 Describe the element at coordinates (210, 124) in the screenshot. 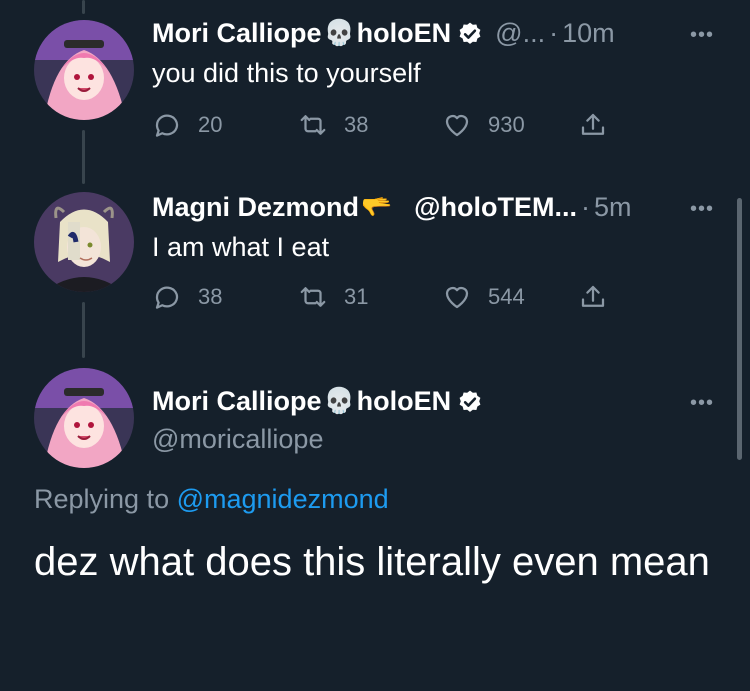

I see `reply-count: 20` at that location.